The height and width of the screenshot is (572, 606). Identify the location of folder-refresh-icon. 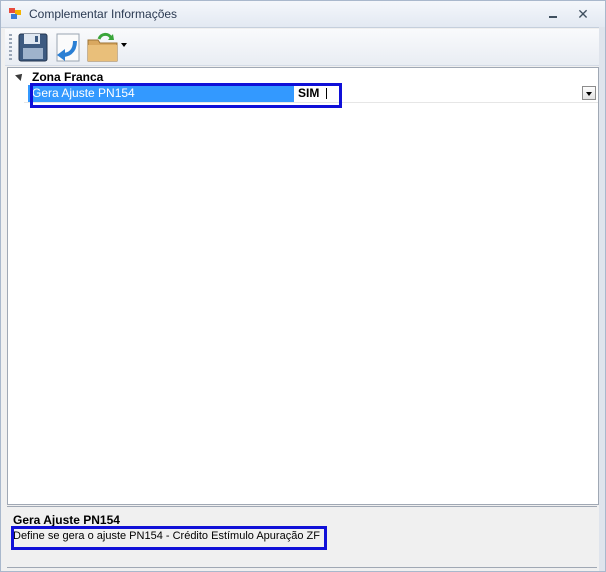
(102, 47).